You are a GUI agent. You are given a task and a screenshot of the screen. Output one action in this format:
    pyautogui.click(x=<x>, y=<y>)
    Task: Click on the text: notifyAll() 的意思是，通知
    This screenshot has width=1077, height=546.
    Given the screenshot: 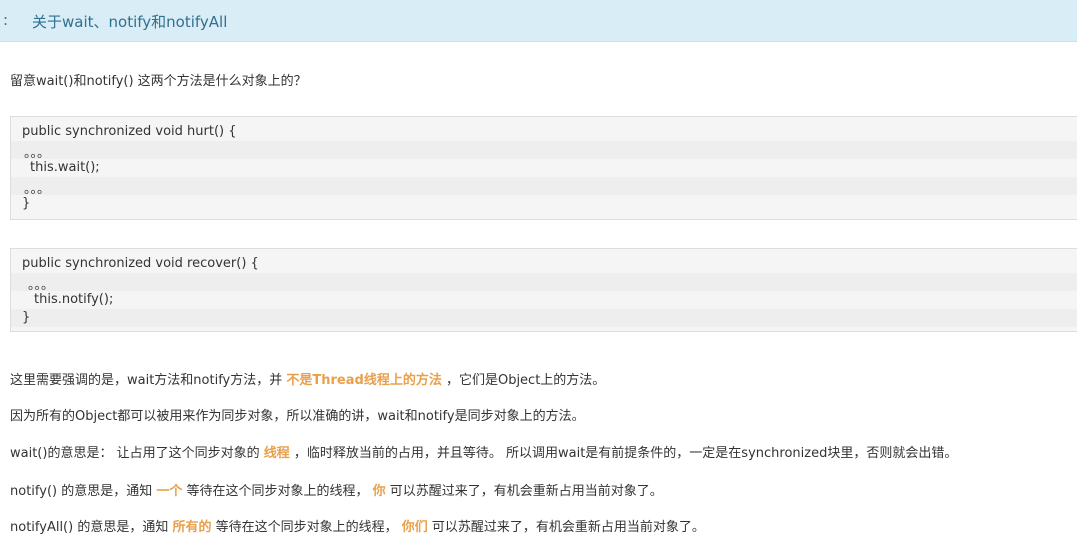 What is the action you would take?
    pyautogui.click(x=91, y=527)
    